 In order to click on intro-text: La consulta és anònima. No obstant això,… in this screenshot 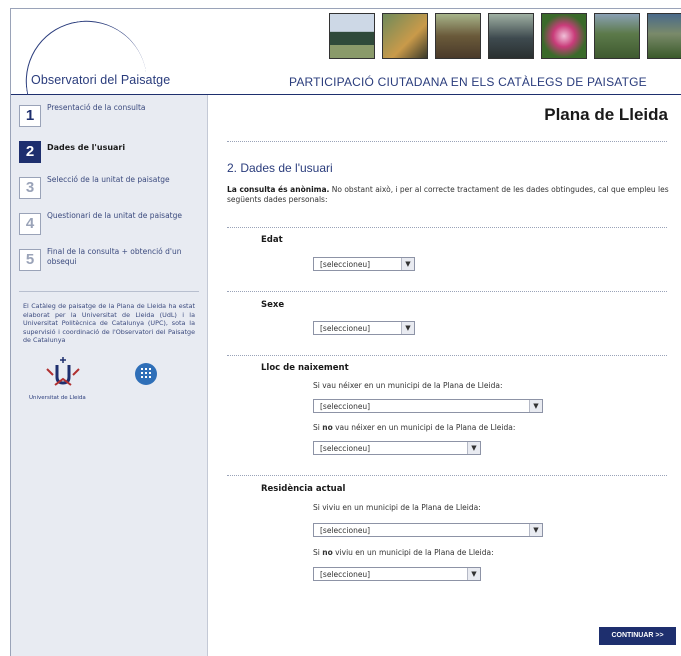, I will do `click(449, 194)`.